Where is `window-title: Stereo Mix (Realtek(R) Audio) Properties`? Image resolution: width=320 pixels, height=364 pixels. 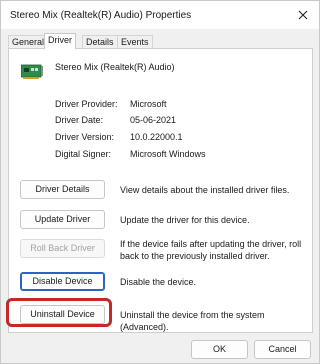
window-title: Stereo Mix (Realtek(R) Audio) Properties is located at coordinates (101, 15).